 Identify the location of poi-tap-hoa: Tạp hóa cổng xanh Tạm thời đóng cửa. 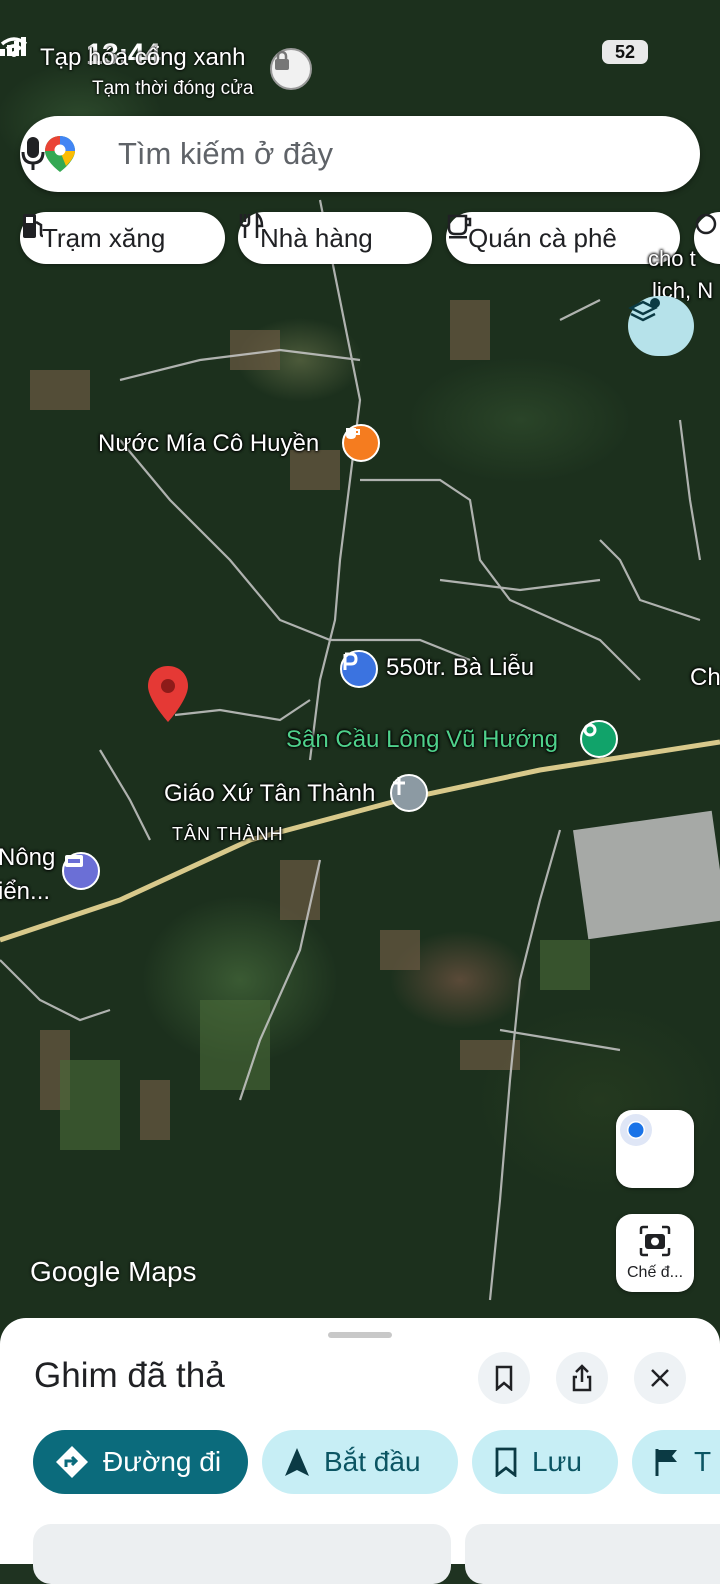
(146, 72).